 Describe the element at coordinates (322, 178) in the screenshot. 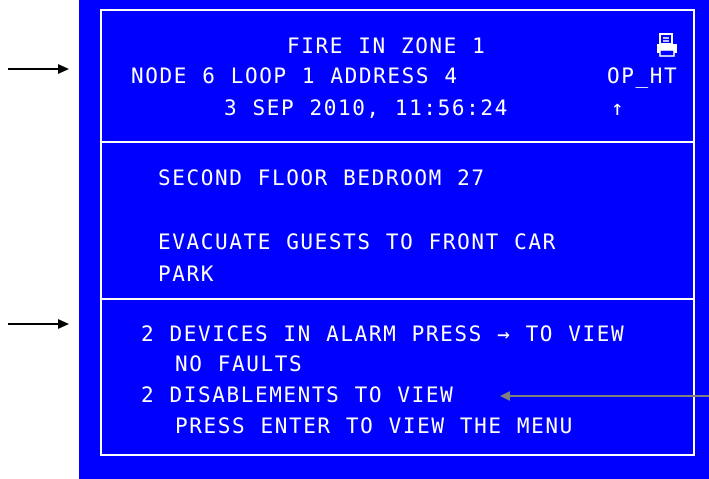

I see `zone-text: SECOND FLOOR BEDROOM 27` at that location.